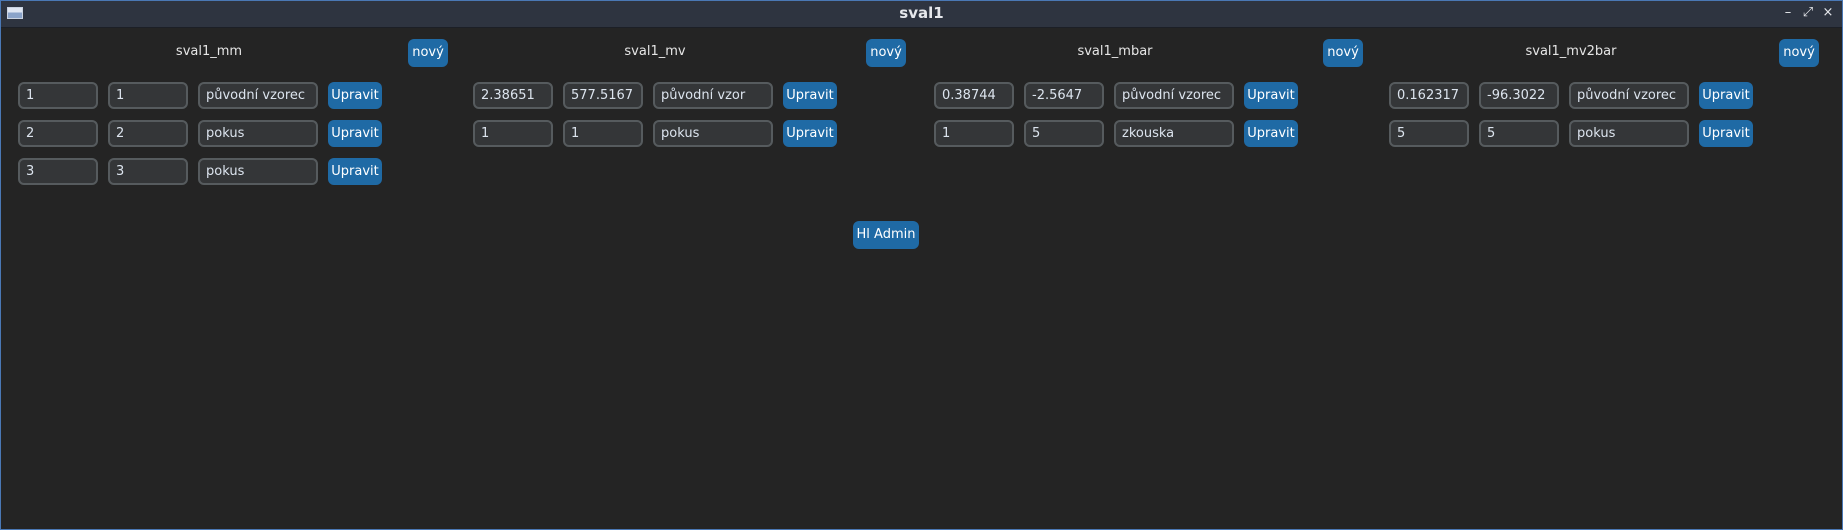 The width and height of the screenshot is (1843, 530). What do you see at coordinates (1828, 13) in the screenshot?
I see `close-icon: ×` at bounding box center [1828, 13].